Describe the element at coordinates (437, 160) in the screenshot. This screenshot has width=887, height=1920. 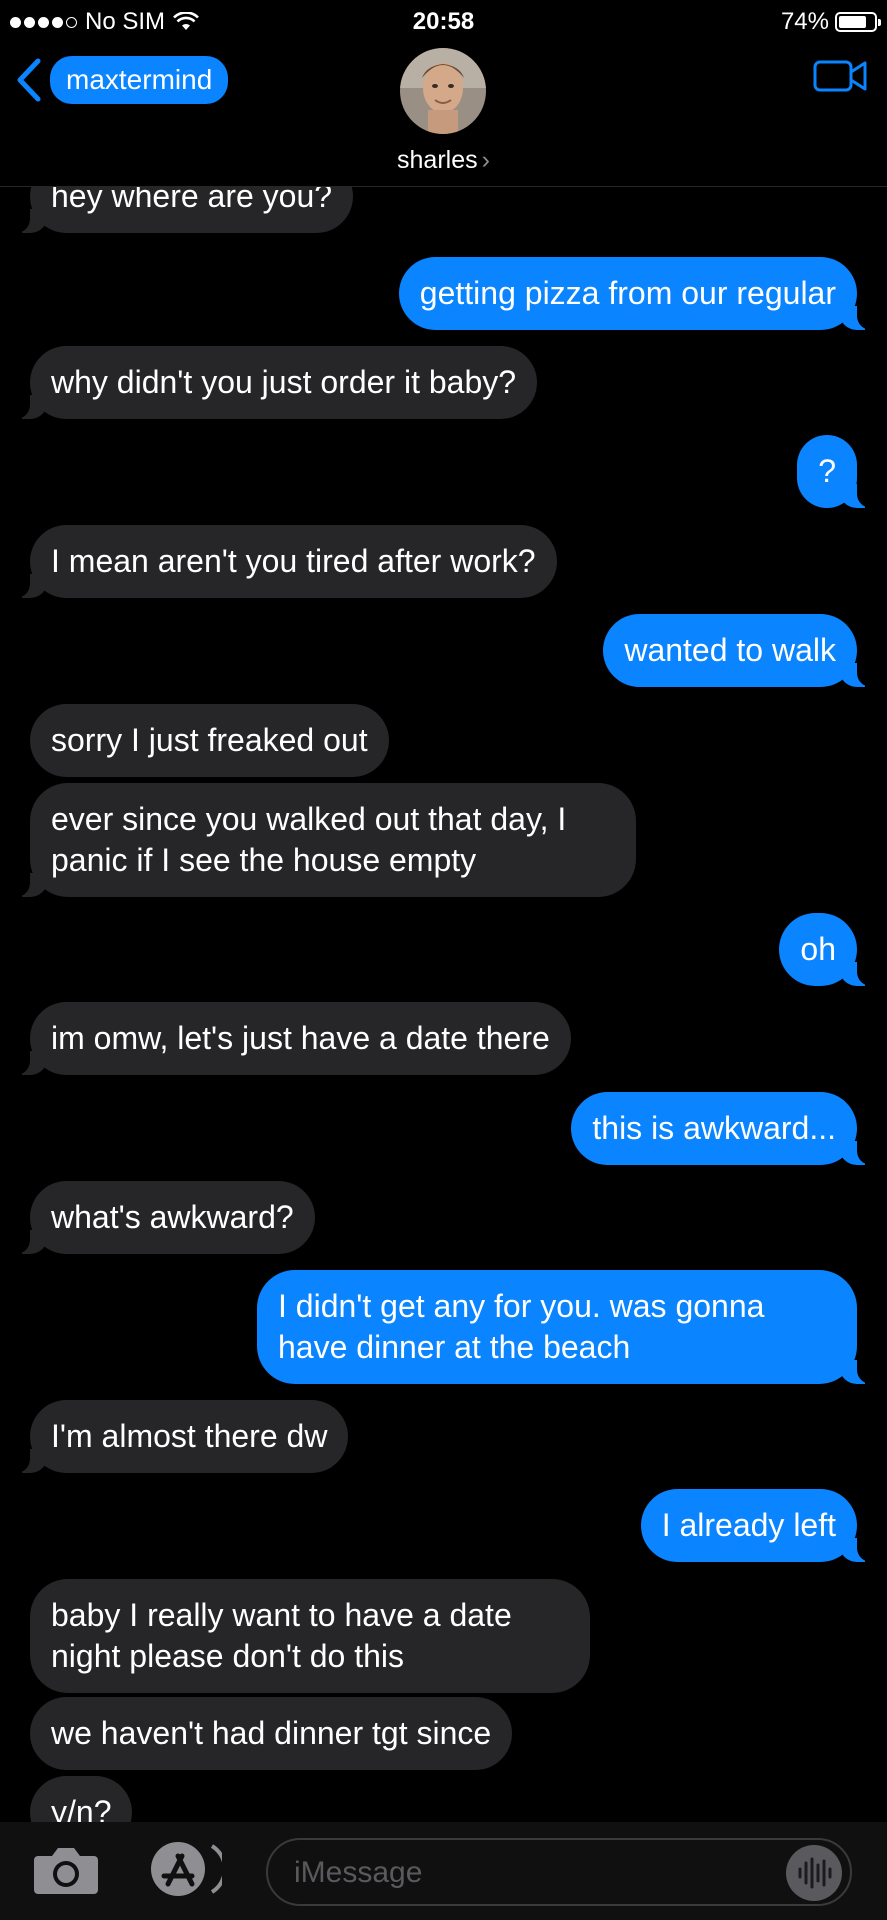
I see `contact-name: sharles` at that location.